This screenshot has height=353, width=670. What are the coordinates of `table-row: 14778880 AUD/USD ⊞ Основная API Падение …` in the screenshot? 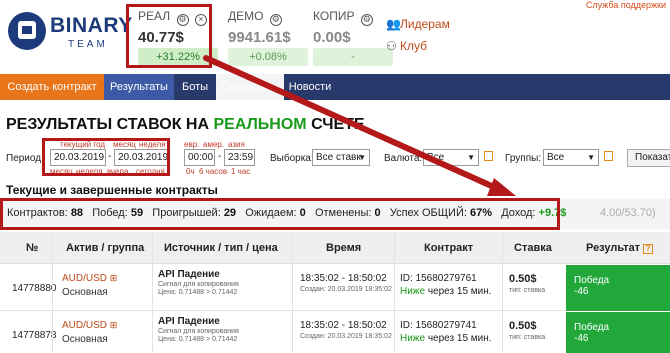 It's located at (335, 288).